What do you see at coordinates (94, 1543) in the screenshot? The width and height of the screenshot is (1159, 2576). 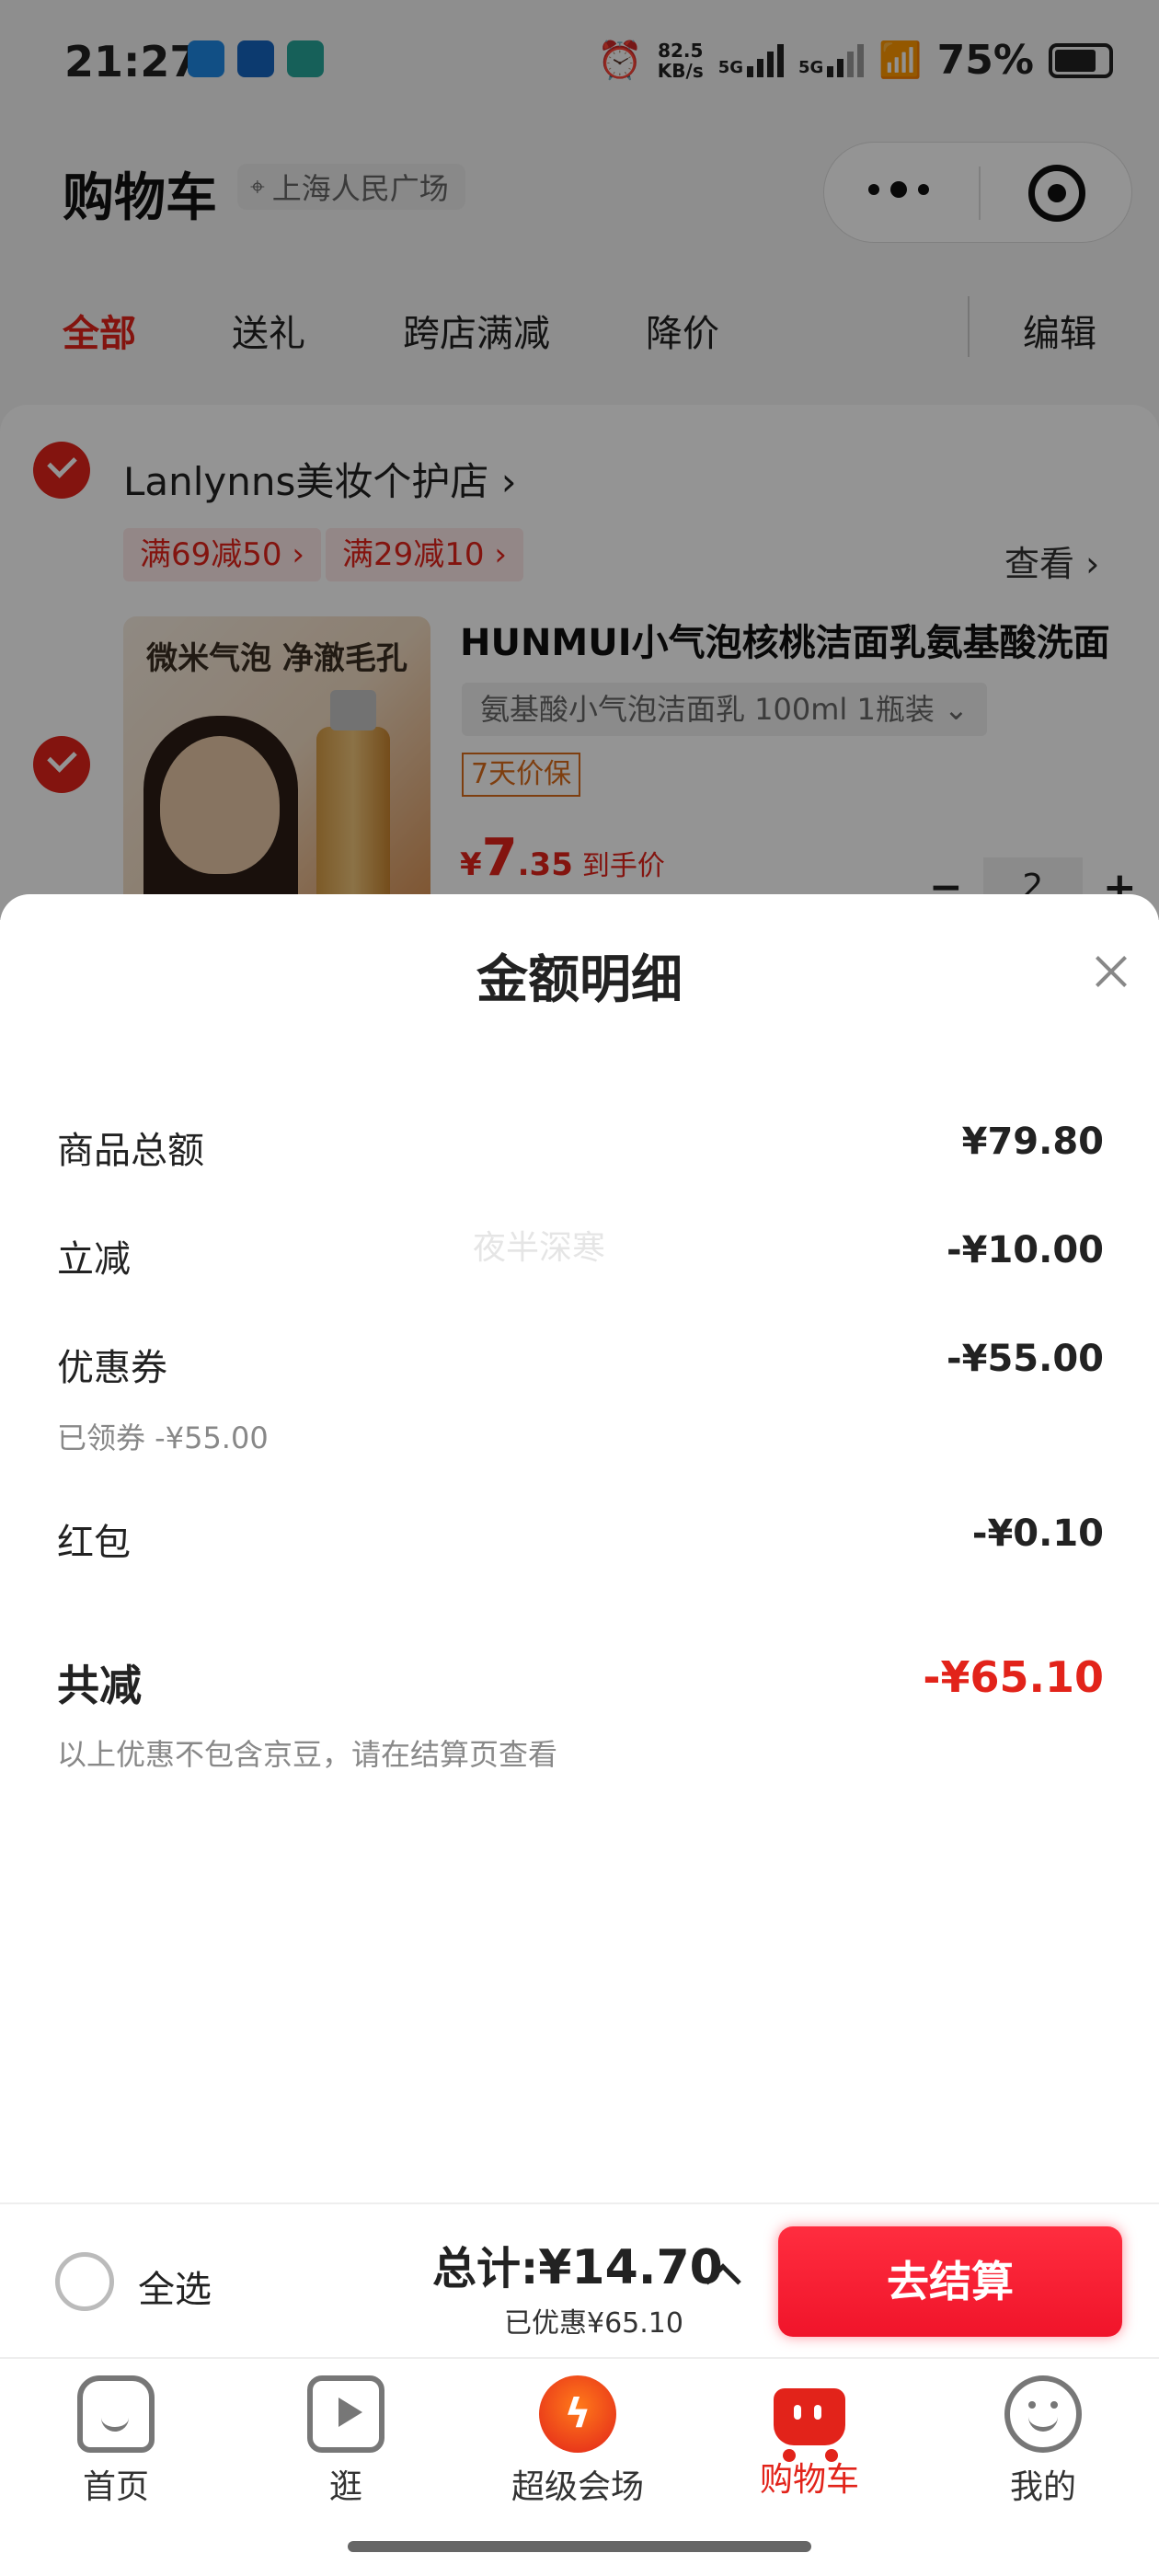 I see `row-label: 红包` at bounding box center [94, 1543].